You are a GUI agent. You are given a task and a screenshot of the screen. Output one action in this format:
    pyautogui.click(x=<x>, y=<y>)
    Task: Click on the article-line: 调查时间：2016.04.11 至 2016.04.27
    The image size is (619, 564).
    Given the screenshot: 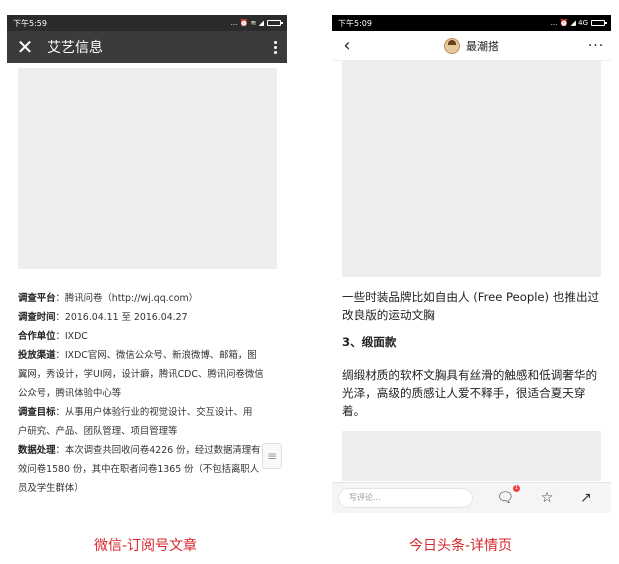 What is the action you would take?
    pyautogui.click(x=149, y=317)
    